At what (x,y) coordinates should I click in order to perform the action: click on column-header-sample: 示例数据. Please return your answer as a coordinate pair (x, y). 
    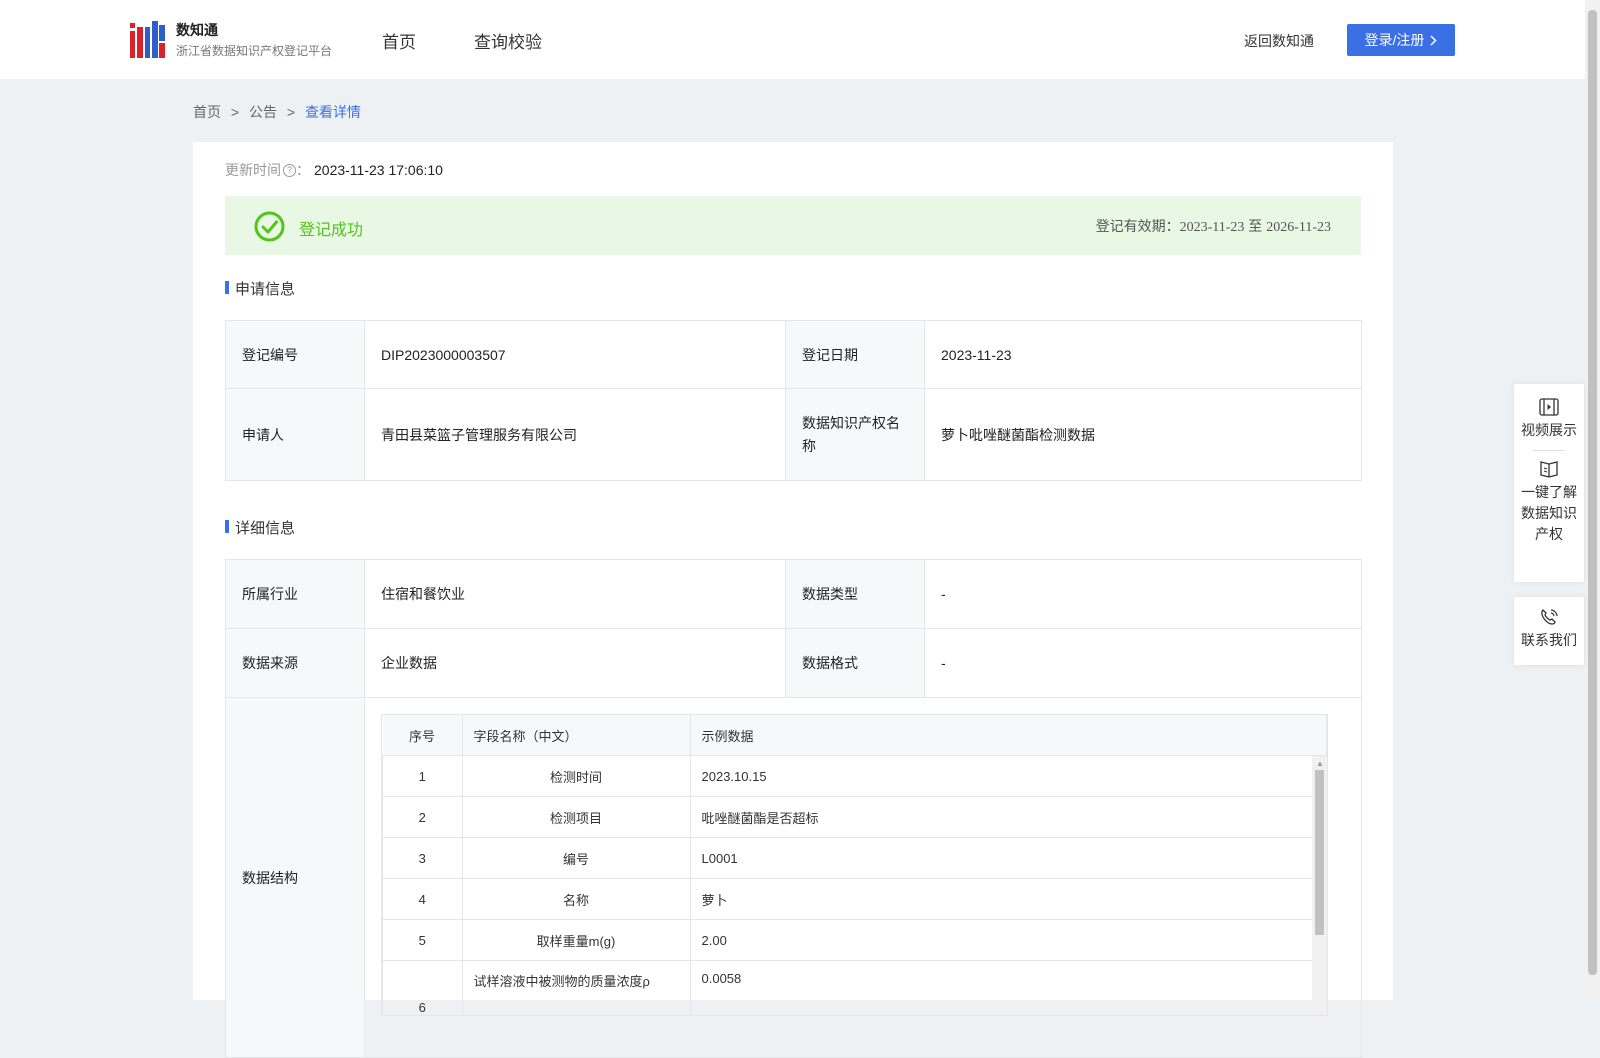
    Looking at the image, I should click on (1008, 735).